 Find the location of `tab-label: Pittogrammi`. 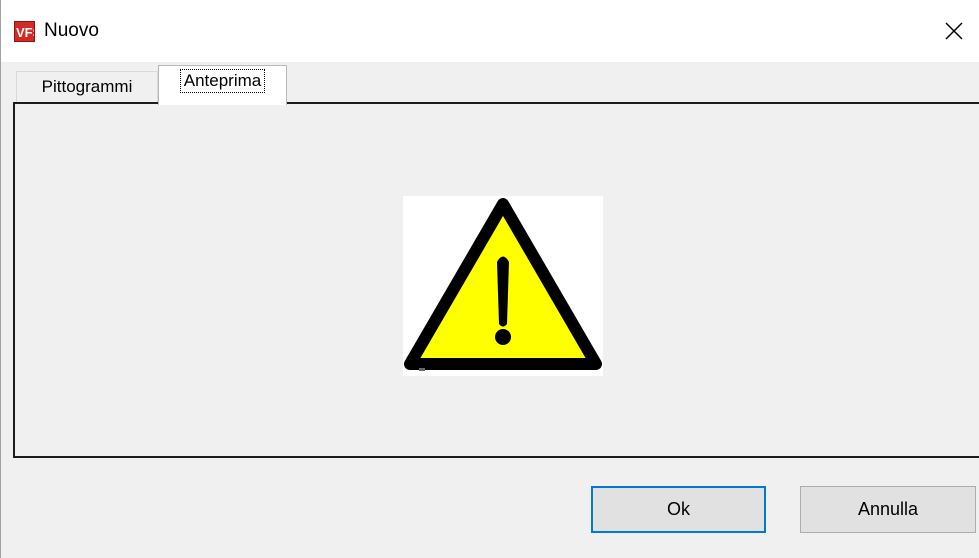

tab-label: Pittogrammi is located at coordinates (87, 86).